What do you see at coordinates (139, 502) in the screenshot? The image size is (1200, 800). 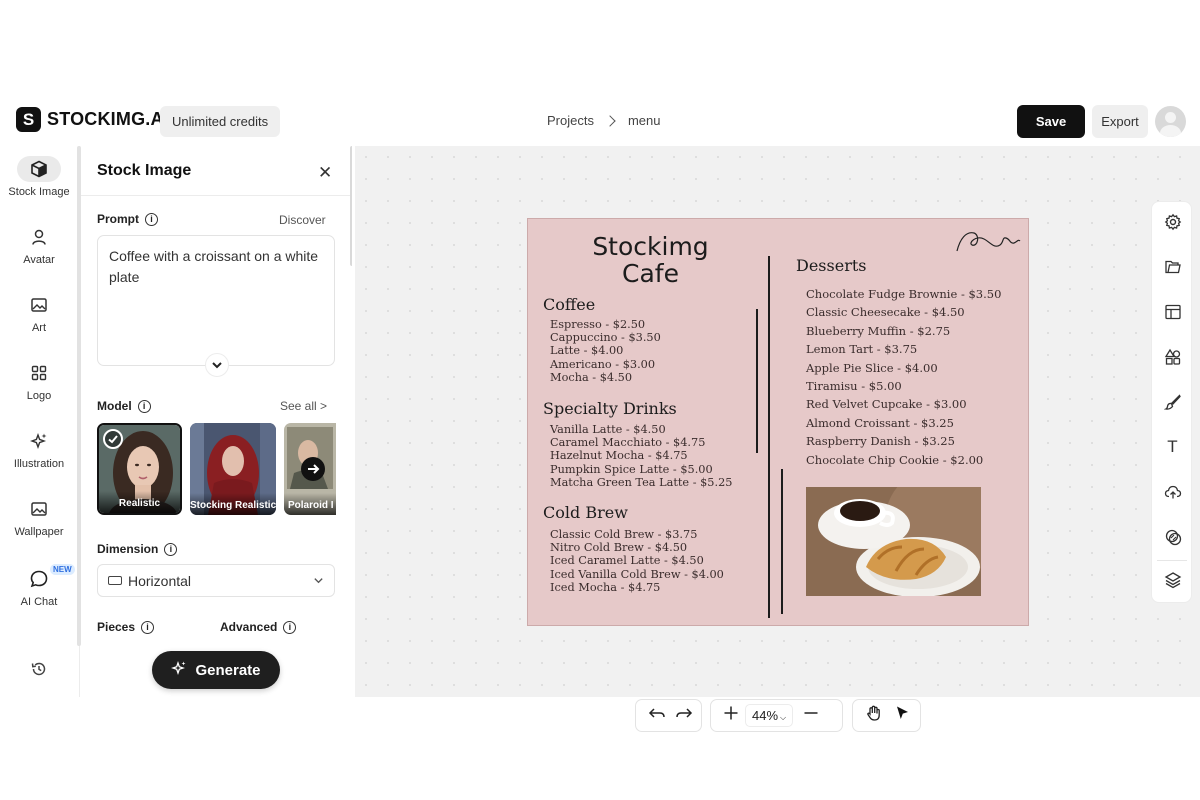 I see `model-name: Realistic` at bounding box center [139, 502].